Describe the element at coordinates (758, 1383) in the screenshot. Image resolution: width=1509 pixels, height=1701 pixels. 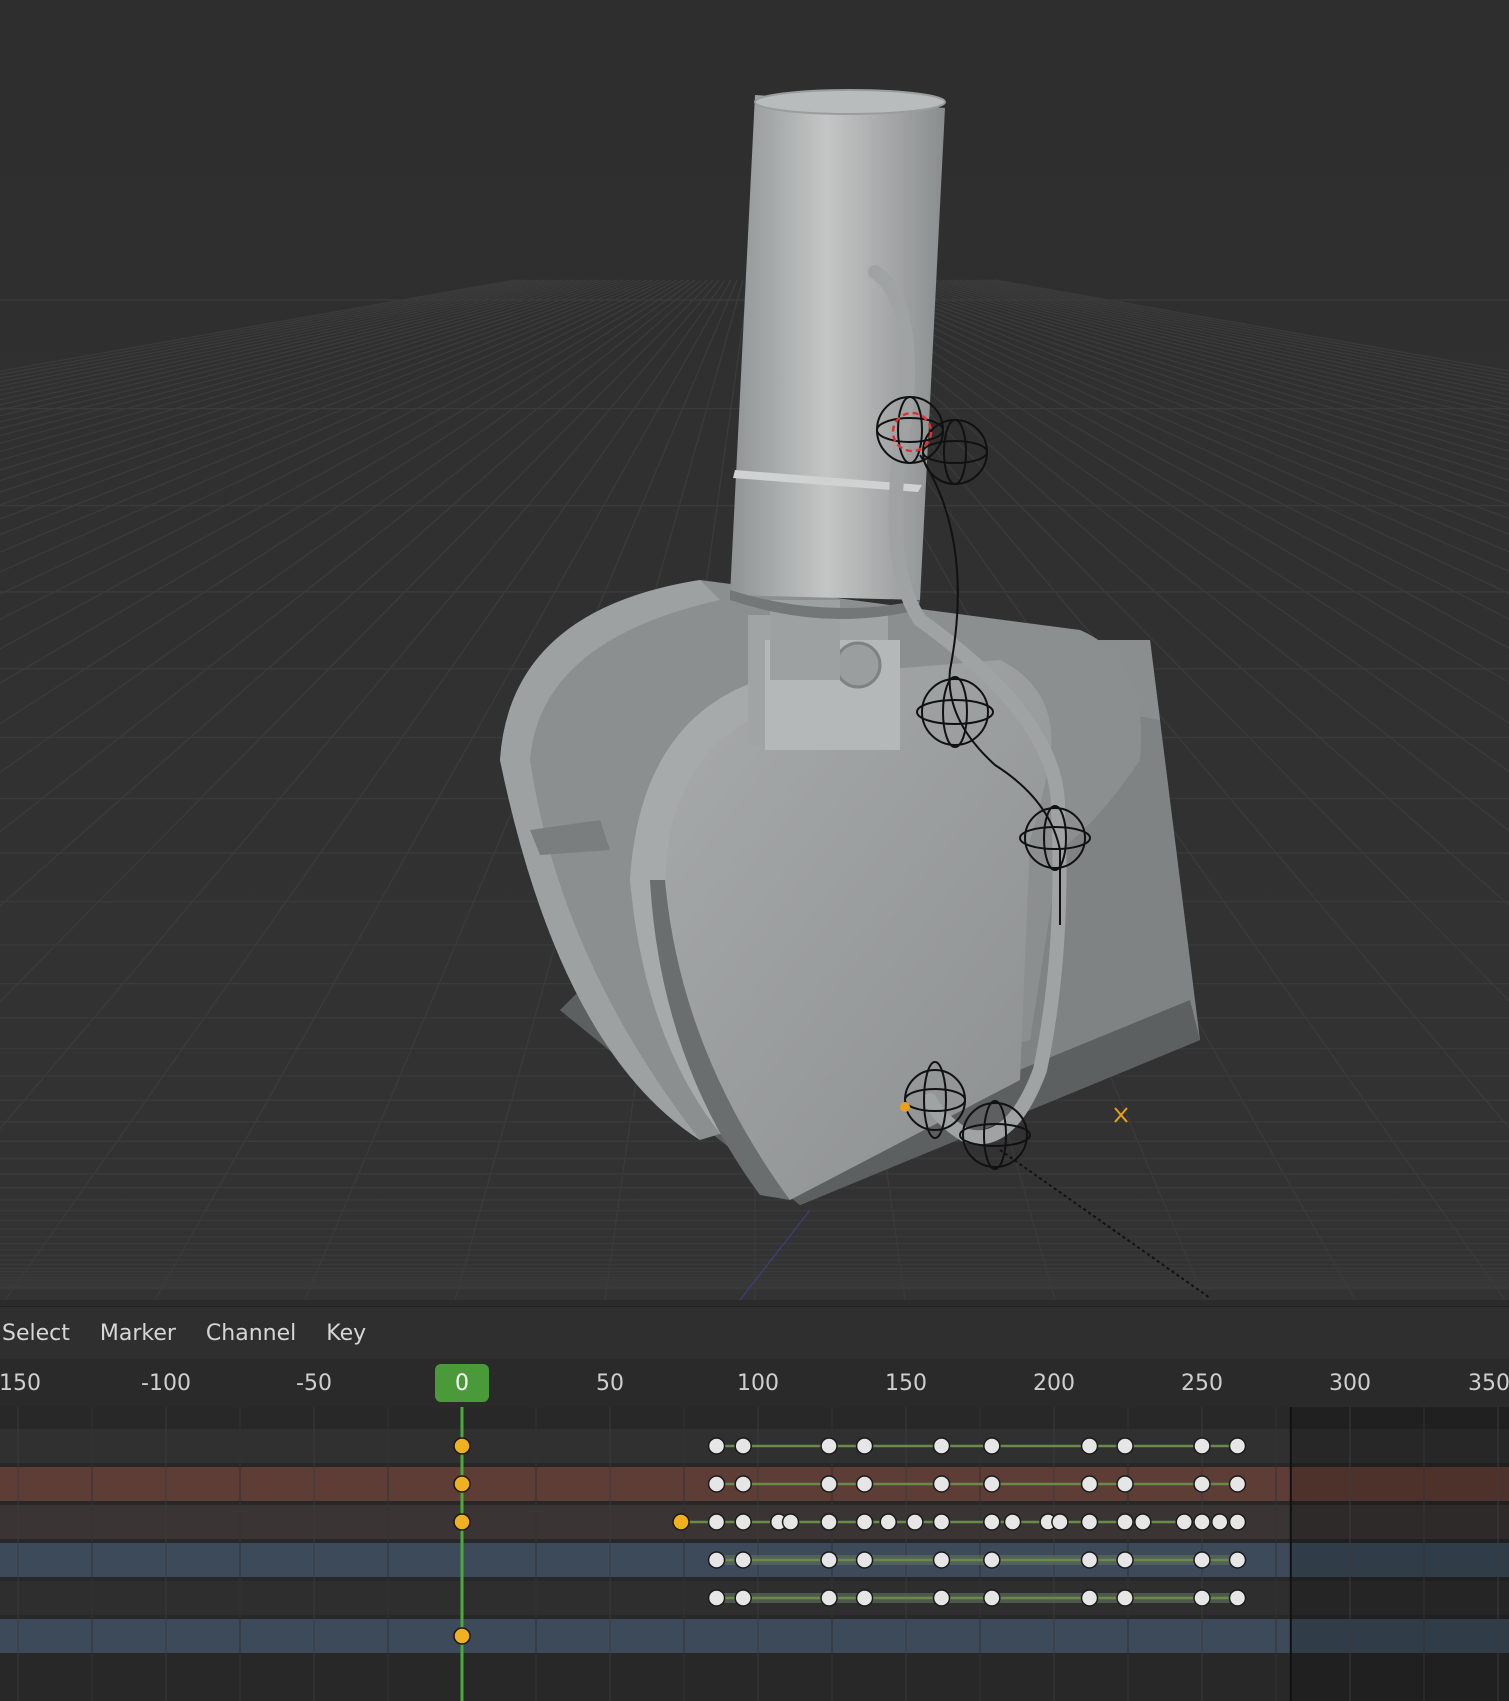
I see `ruler-label: 100` at that location.